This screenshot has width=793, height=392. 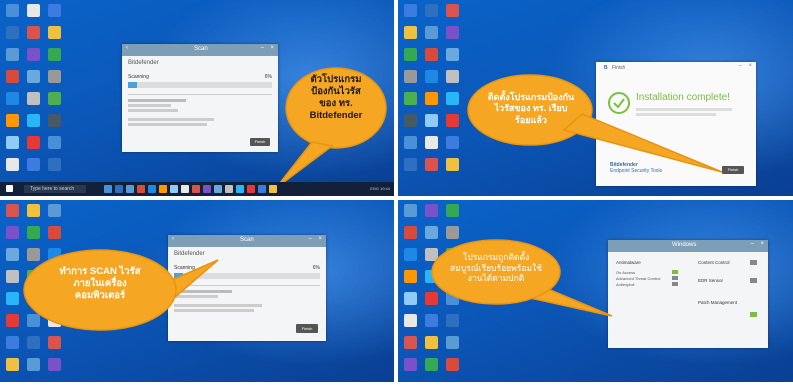 I want to click on taskbar-search: Type here to search, so click(x=55, y=189).